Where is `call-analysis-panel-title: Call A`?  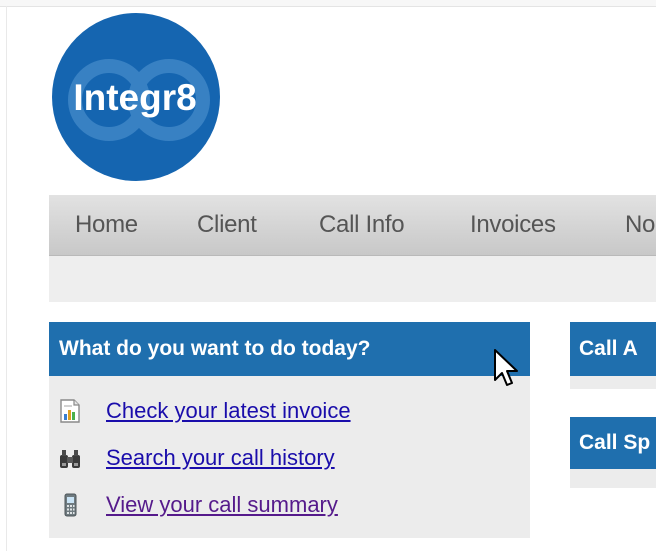 call-analysis-panel-title: Call A is located at coordinates (613, 349).